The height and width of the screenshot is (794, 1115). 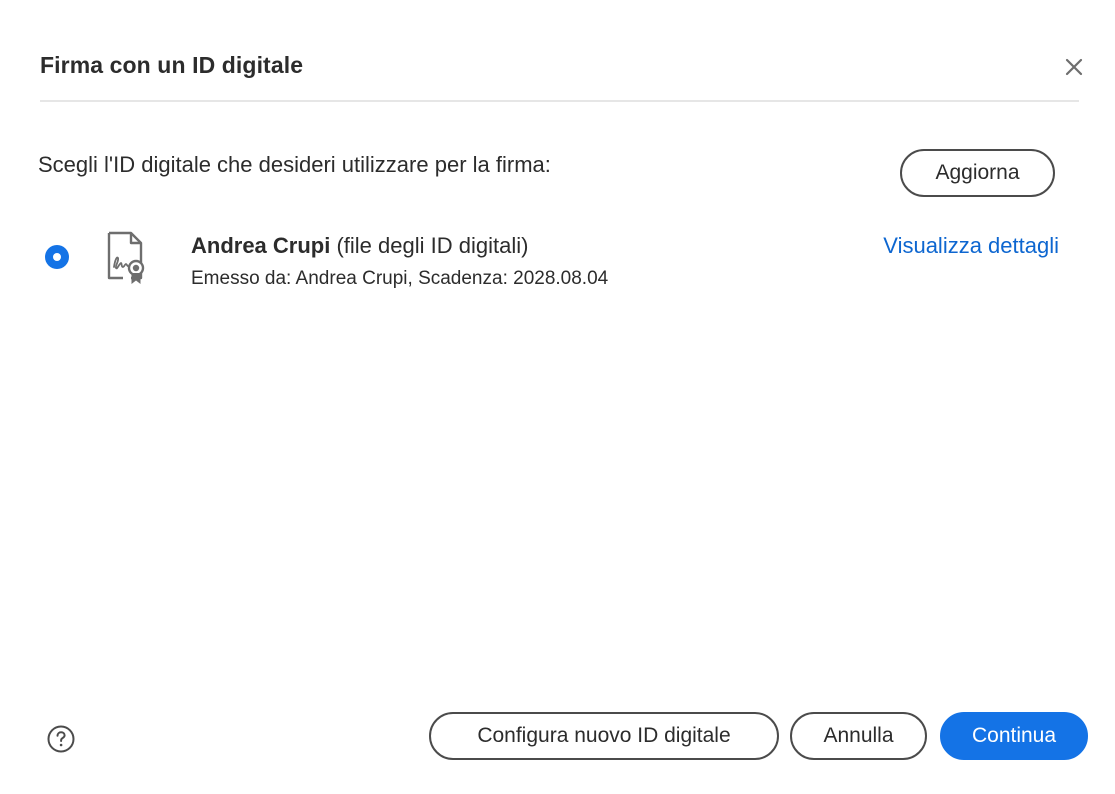 I want to click on radio-selected-dot, so click(x=57, y=257).